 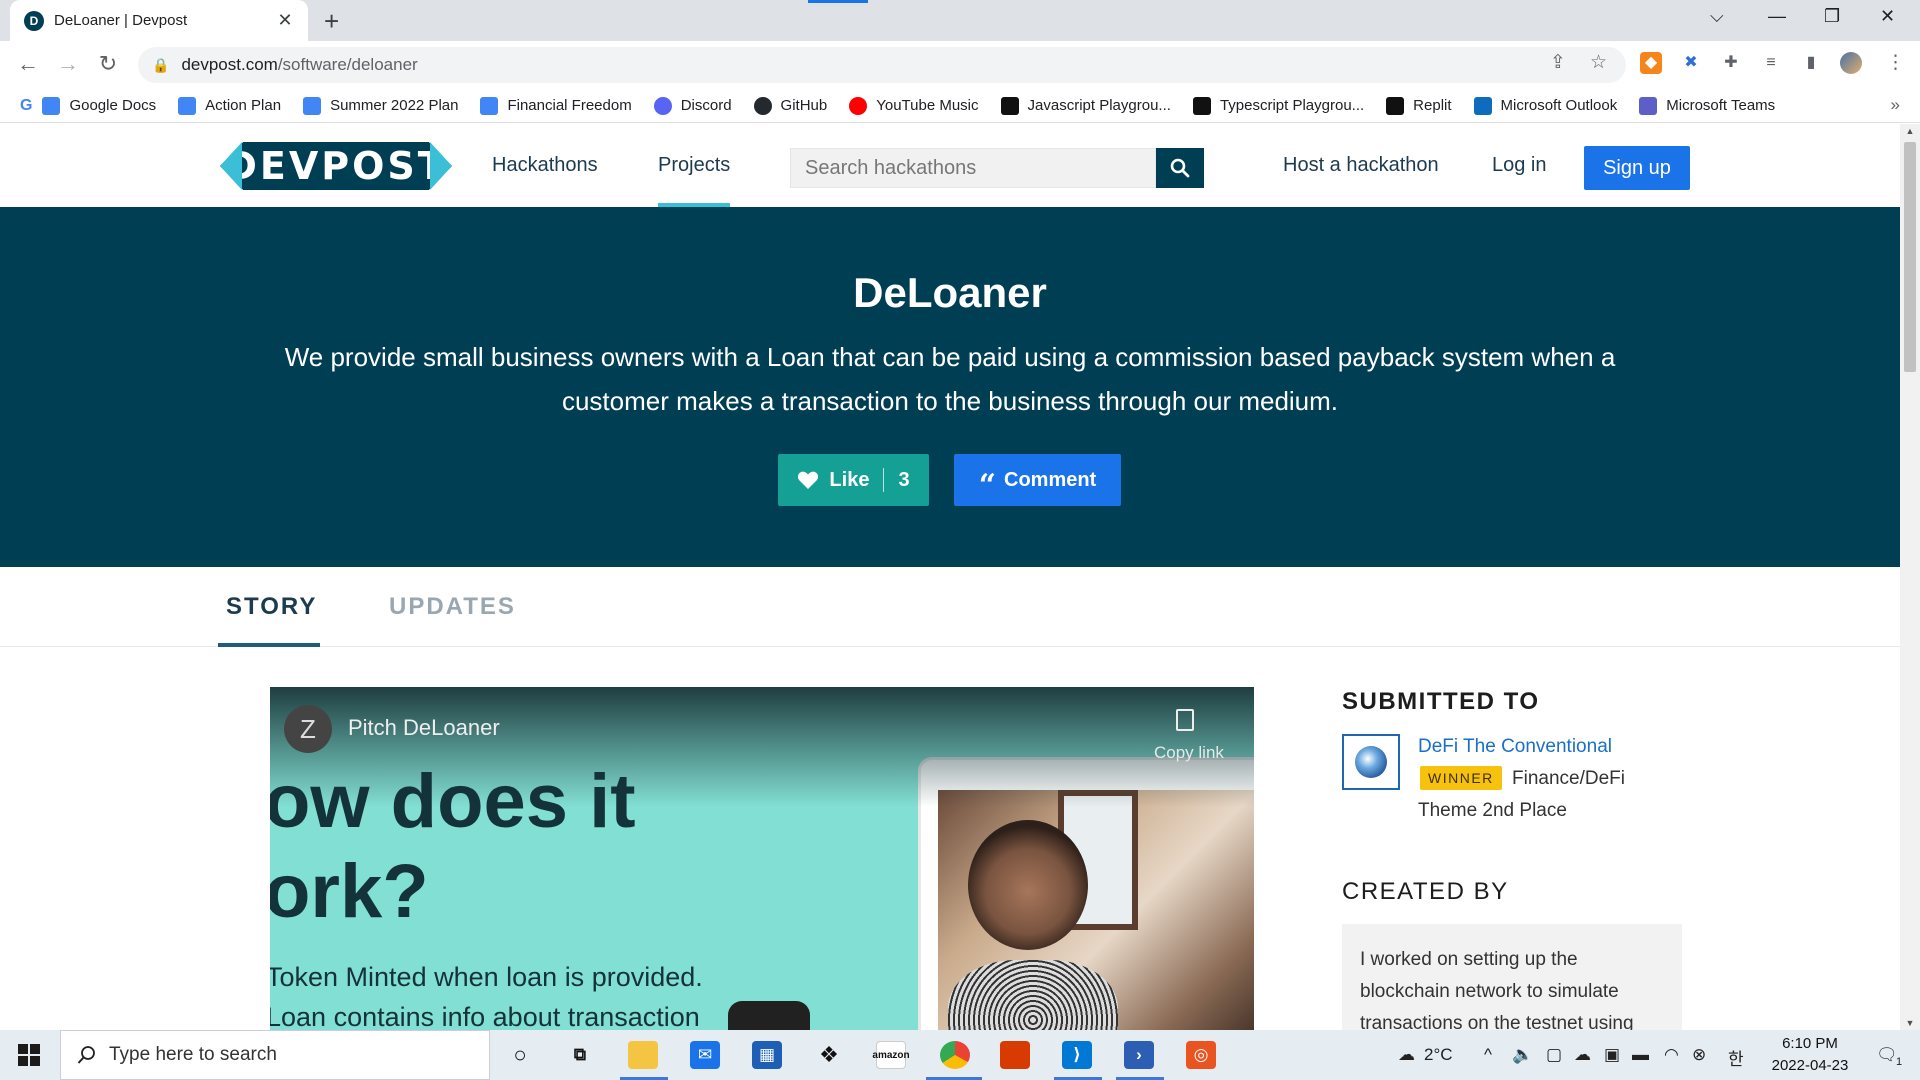 What do you see at coordinates (1077, 1055) in the screenshot?
I see `vscode-icon: ⟩` at bounding box center [1077, 1055].